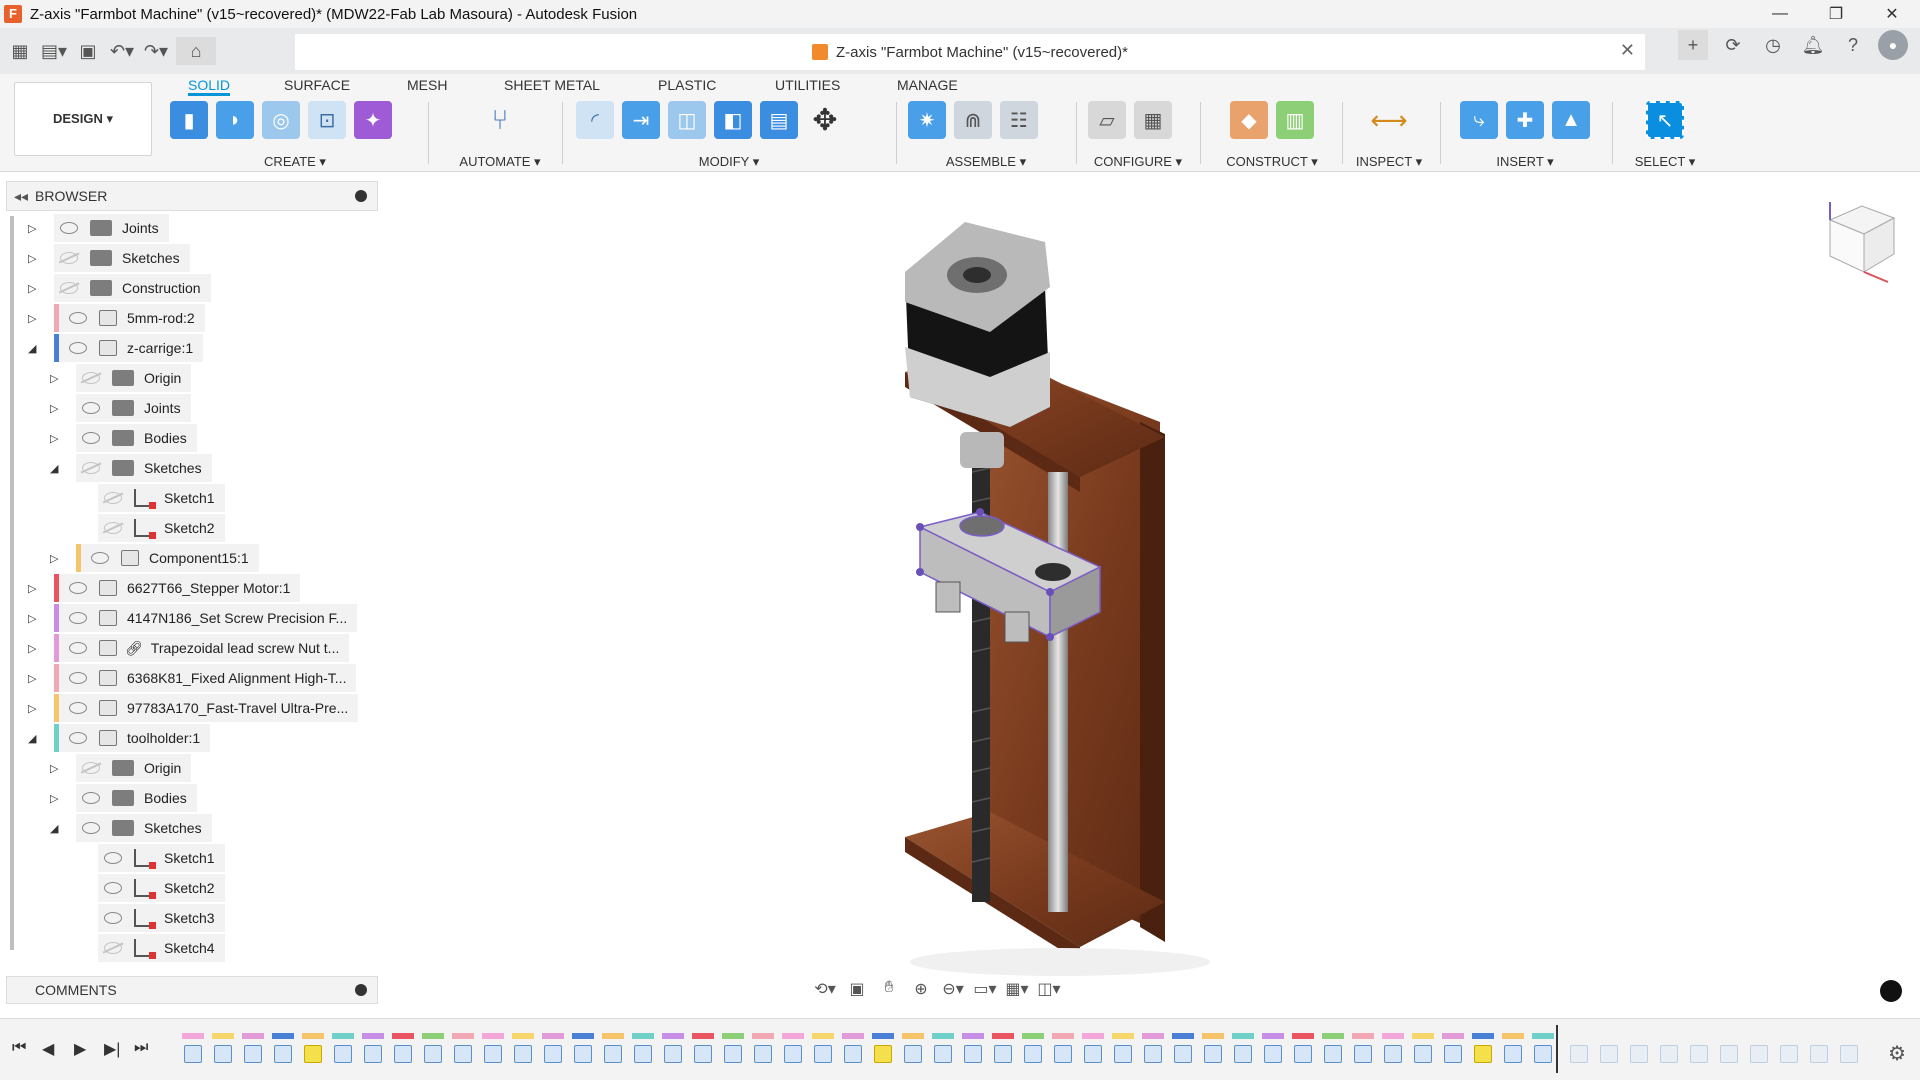 The image size is (1920, 1080). Describe the element at coordinates (1017, 990) in the screenshot. I see `grid-settings-icon: ▦▾` at that location.